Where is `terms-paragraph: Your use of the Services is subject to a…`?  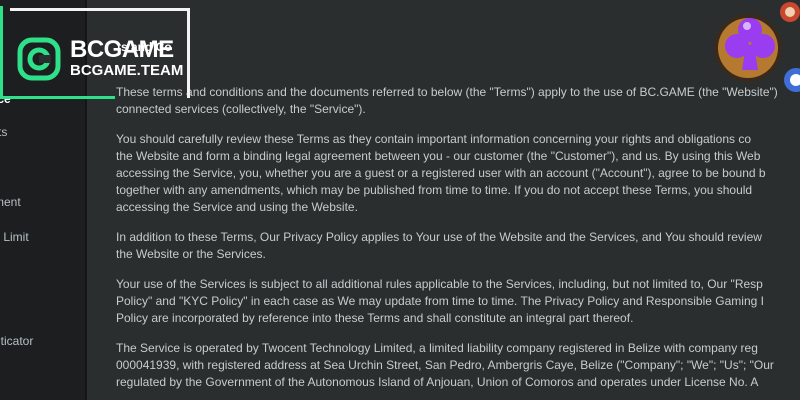
terms-paragraph: Your use of the Services is subject to a… is located at coordinates (458, 301).